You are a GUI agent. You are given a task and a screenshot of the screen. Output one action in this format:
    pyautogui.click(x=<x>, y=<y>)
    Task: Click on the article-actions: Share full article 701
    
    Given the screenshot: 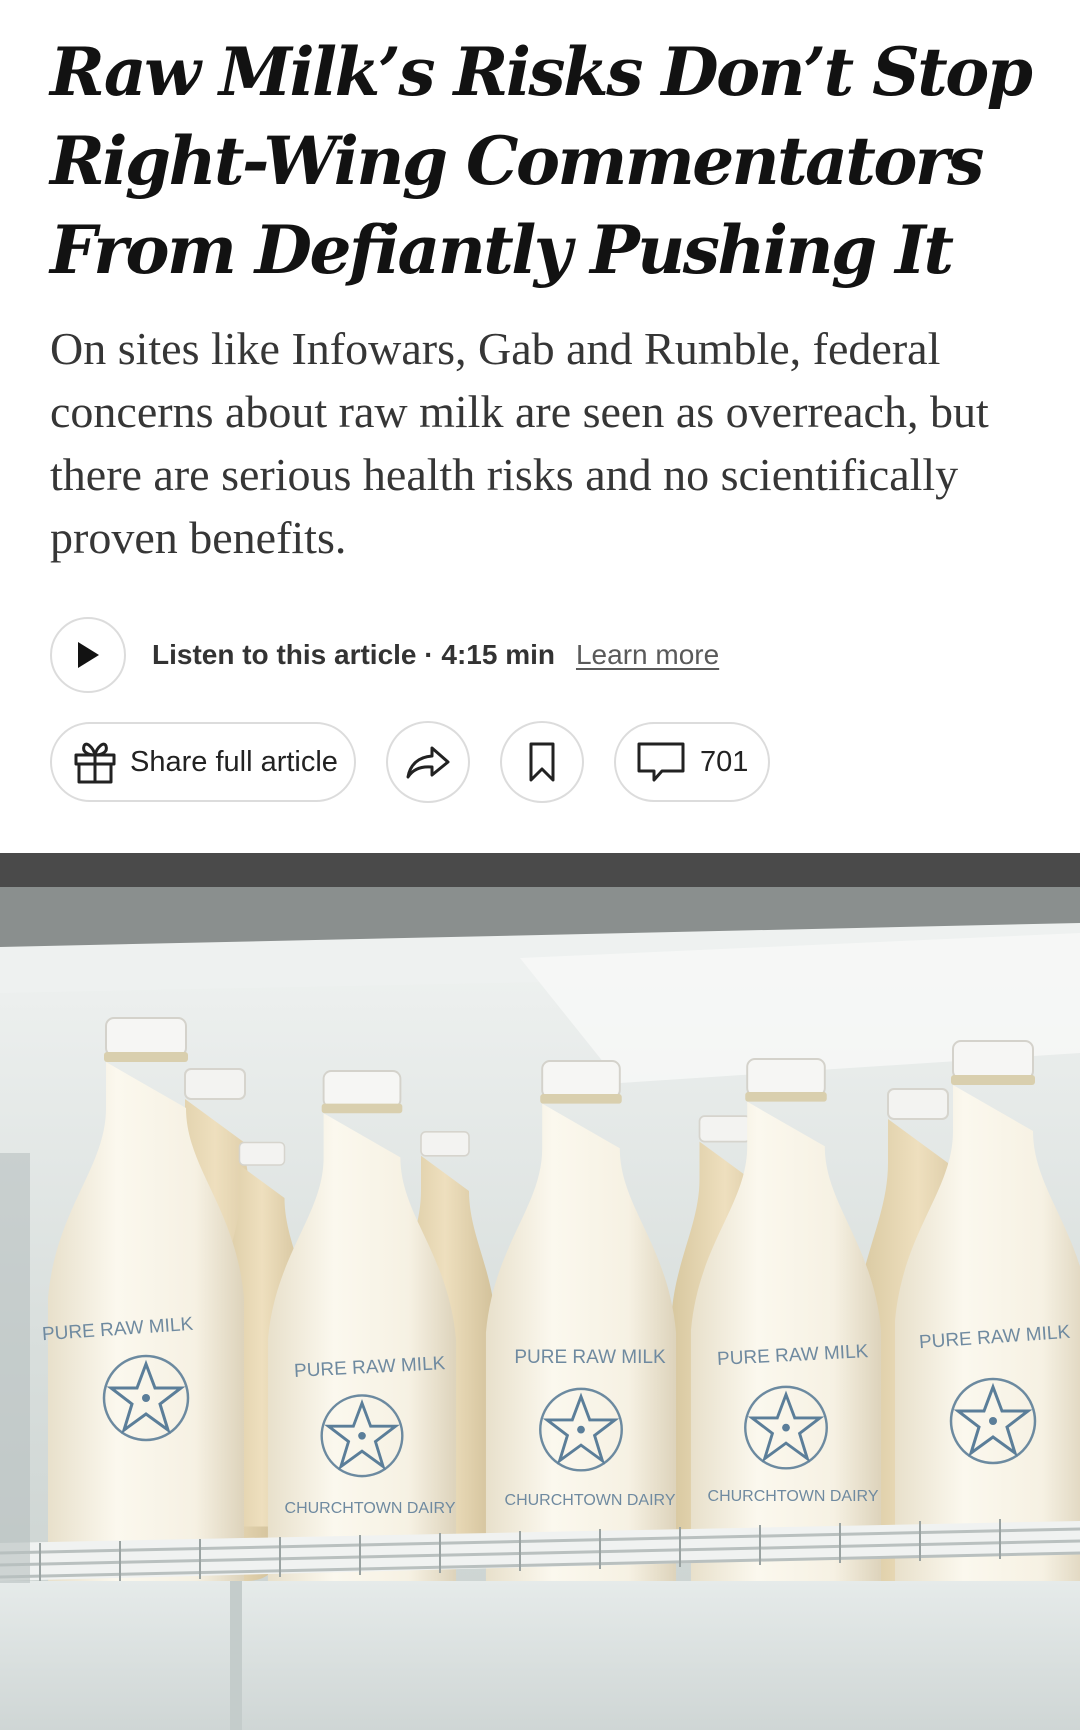 What is the action you would take?
    pyautogui.click(x=410, y=762)
    